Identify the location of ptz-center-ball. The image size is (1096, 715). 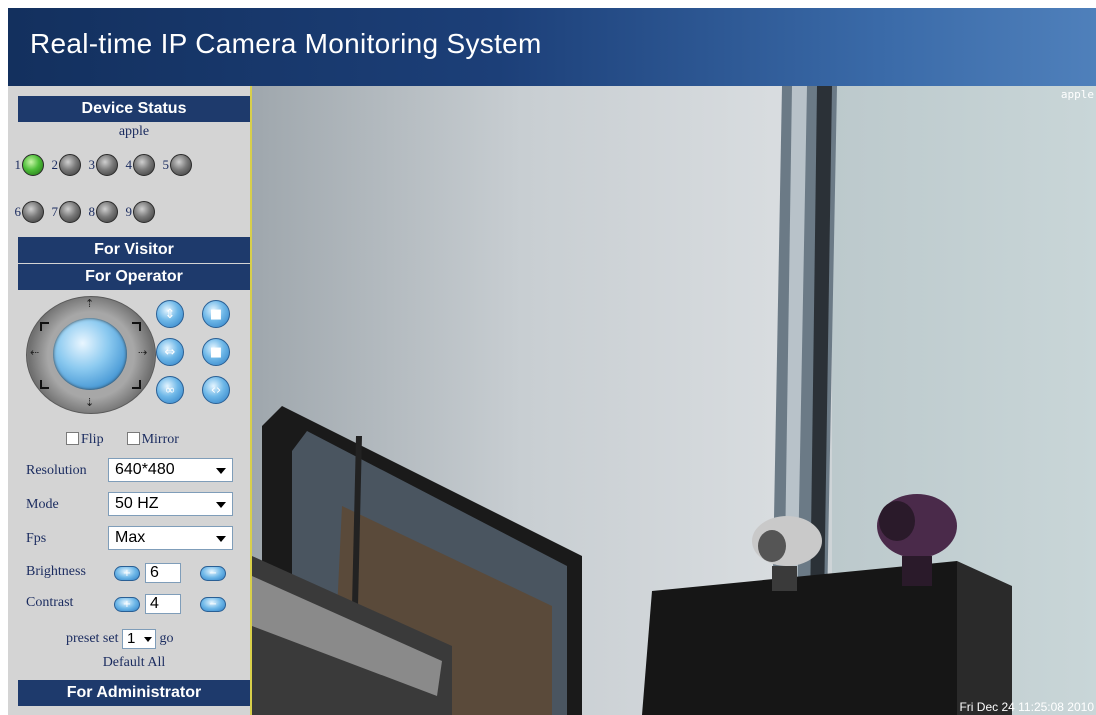
(90, 354).